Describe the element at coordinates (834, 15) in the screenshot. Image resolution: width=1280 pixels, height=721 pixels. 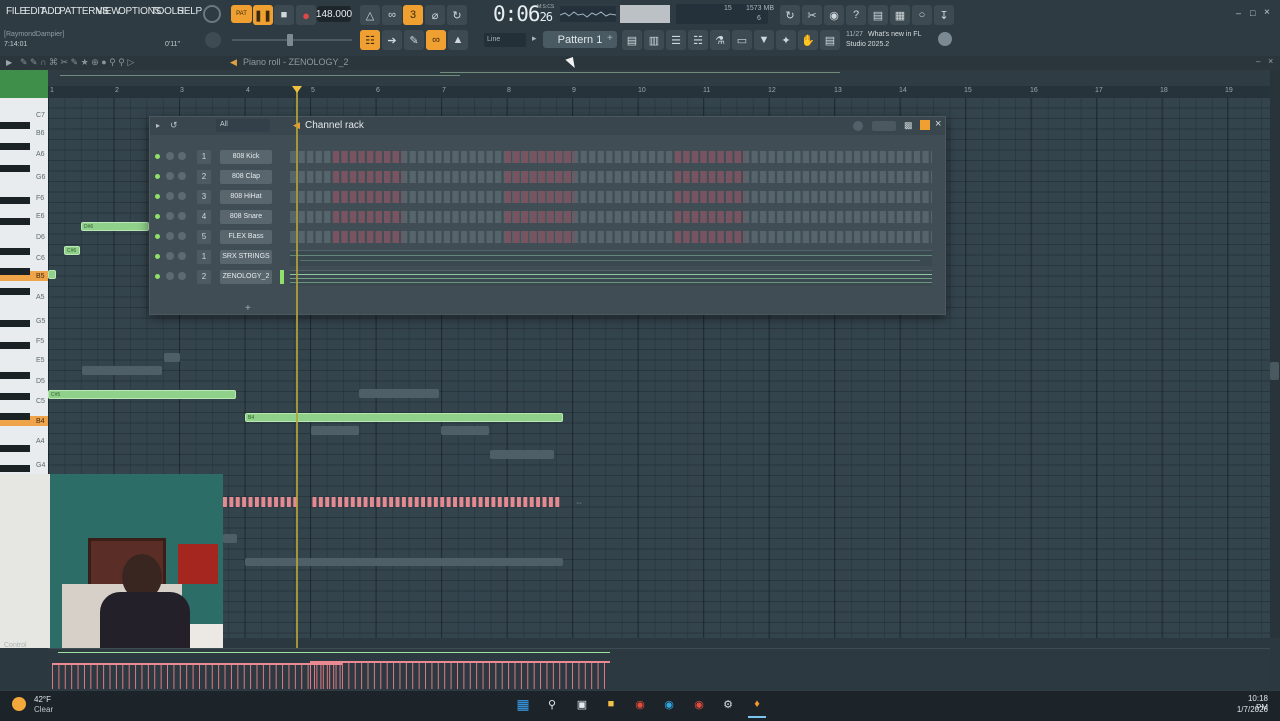
I see `mic-button: ◉` at that location.